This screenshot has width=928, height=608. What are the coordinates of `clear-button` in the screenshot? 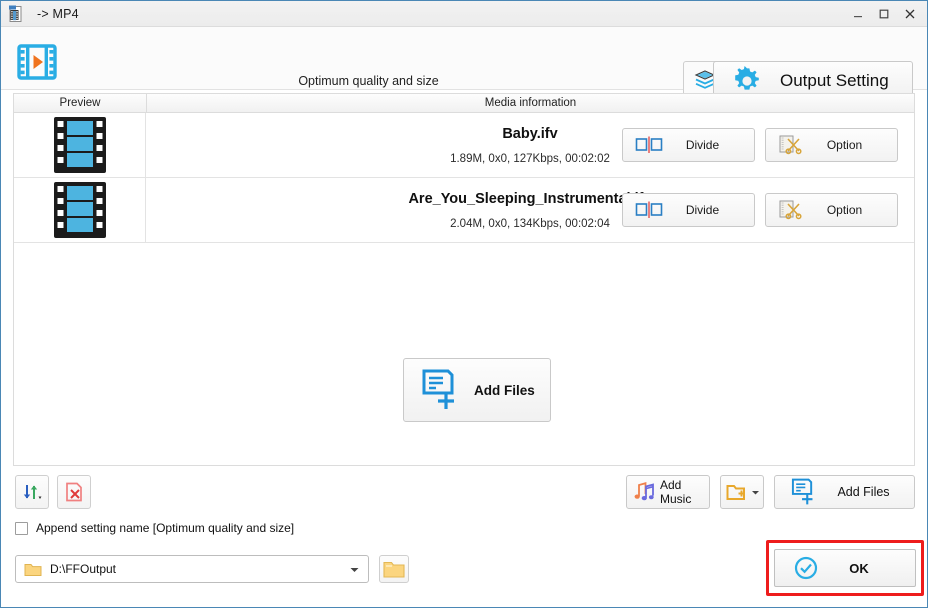 It's located at (74, 492).